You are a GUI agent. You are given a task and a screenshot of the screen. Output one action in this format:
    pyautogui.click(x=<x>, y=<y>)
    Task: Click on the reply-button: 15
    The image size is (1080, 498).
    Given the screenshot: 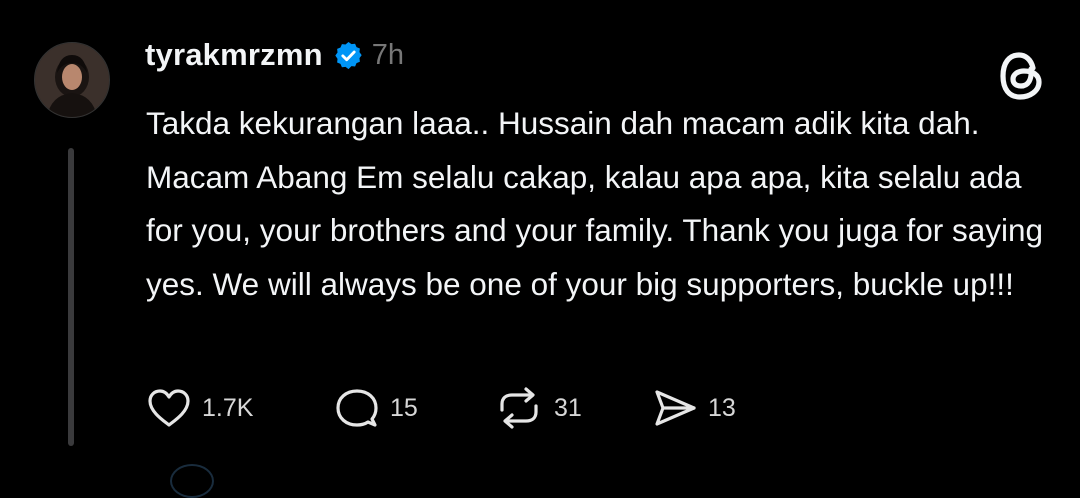 What is the action you would take?
    pyautogui.click(x=376, y=408)
    